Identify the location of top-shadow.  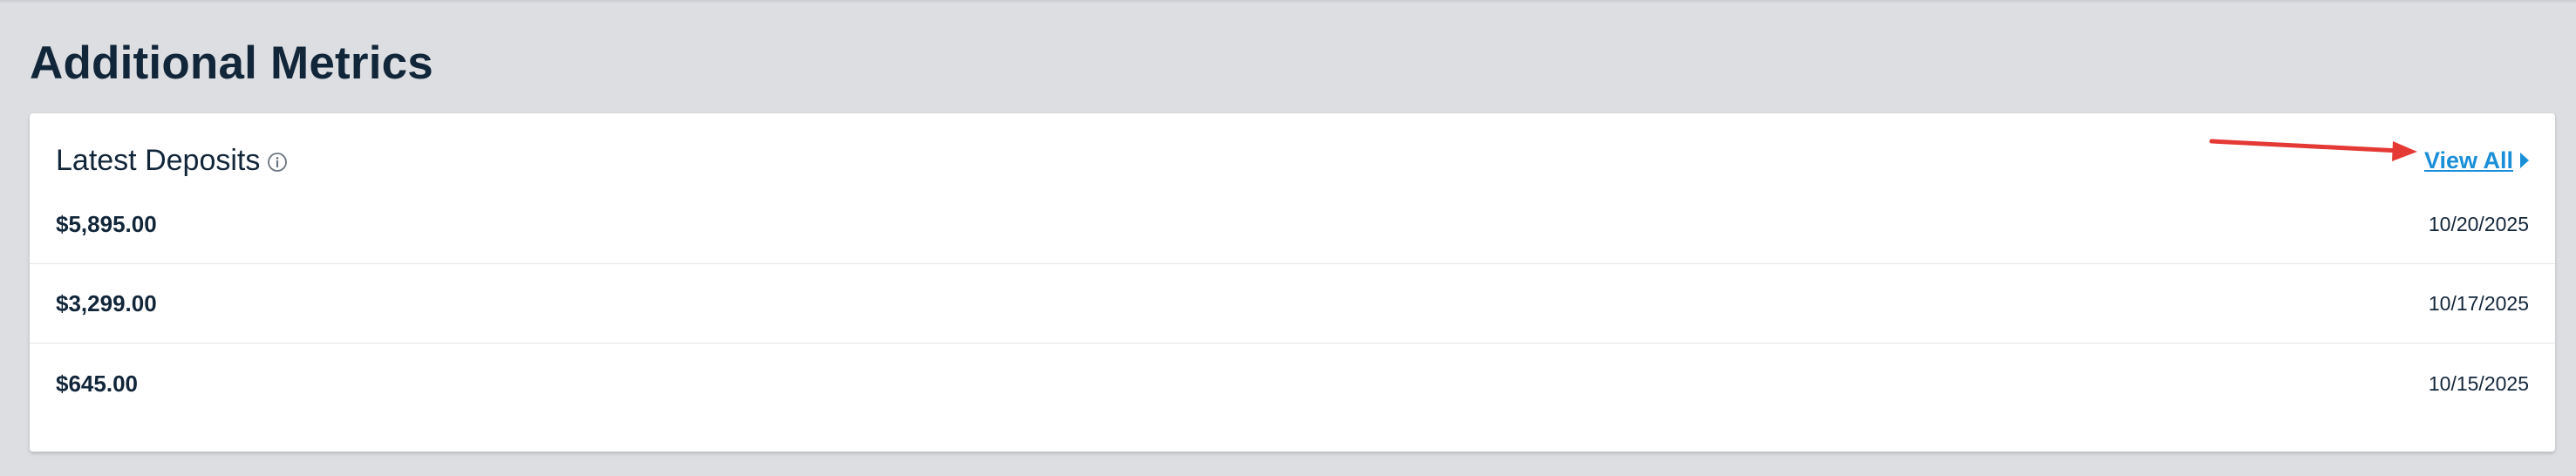
(1288, 1).